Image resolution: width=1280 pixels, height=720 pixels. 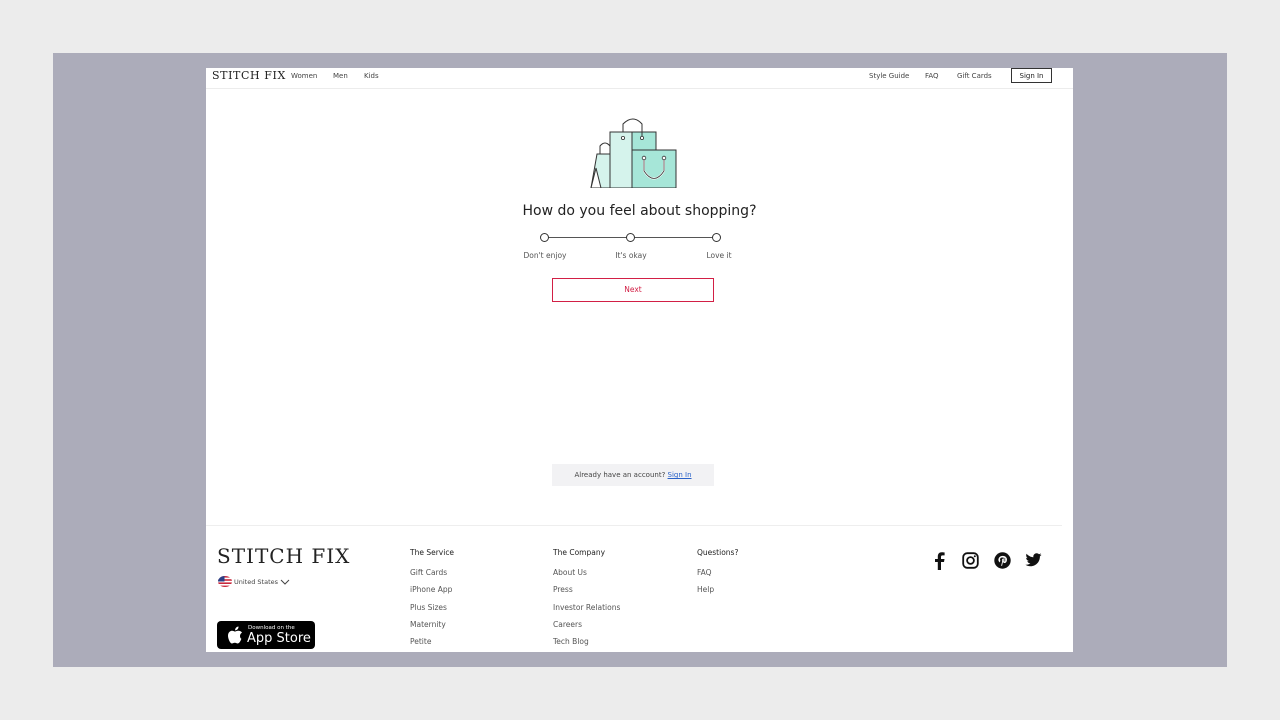 I want to click on slider-option-dont-enjoy, so click(x=544, y=237).